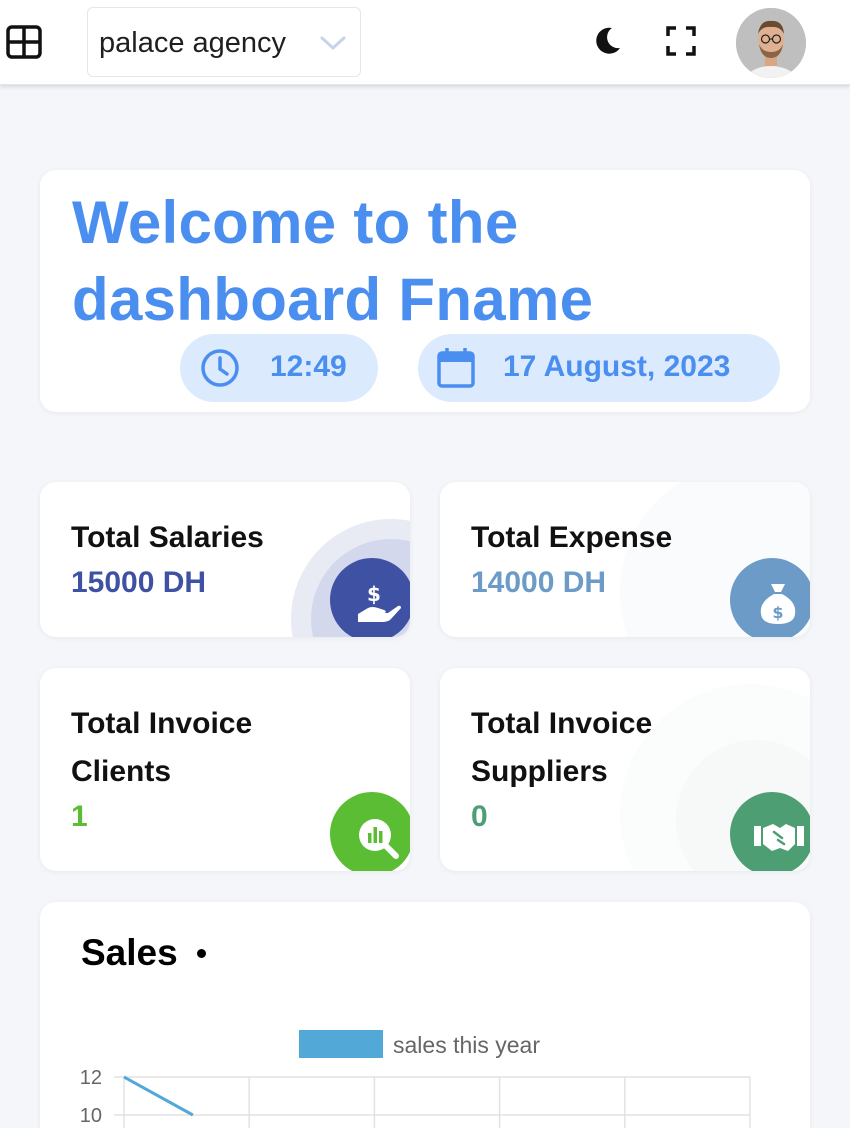  I want to click on time-badge: 12:49, so click(279, 368).